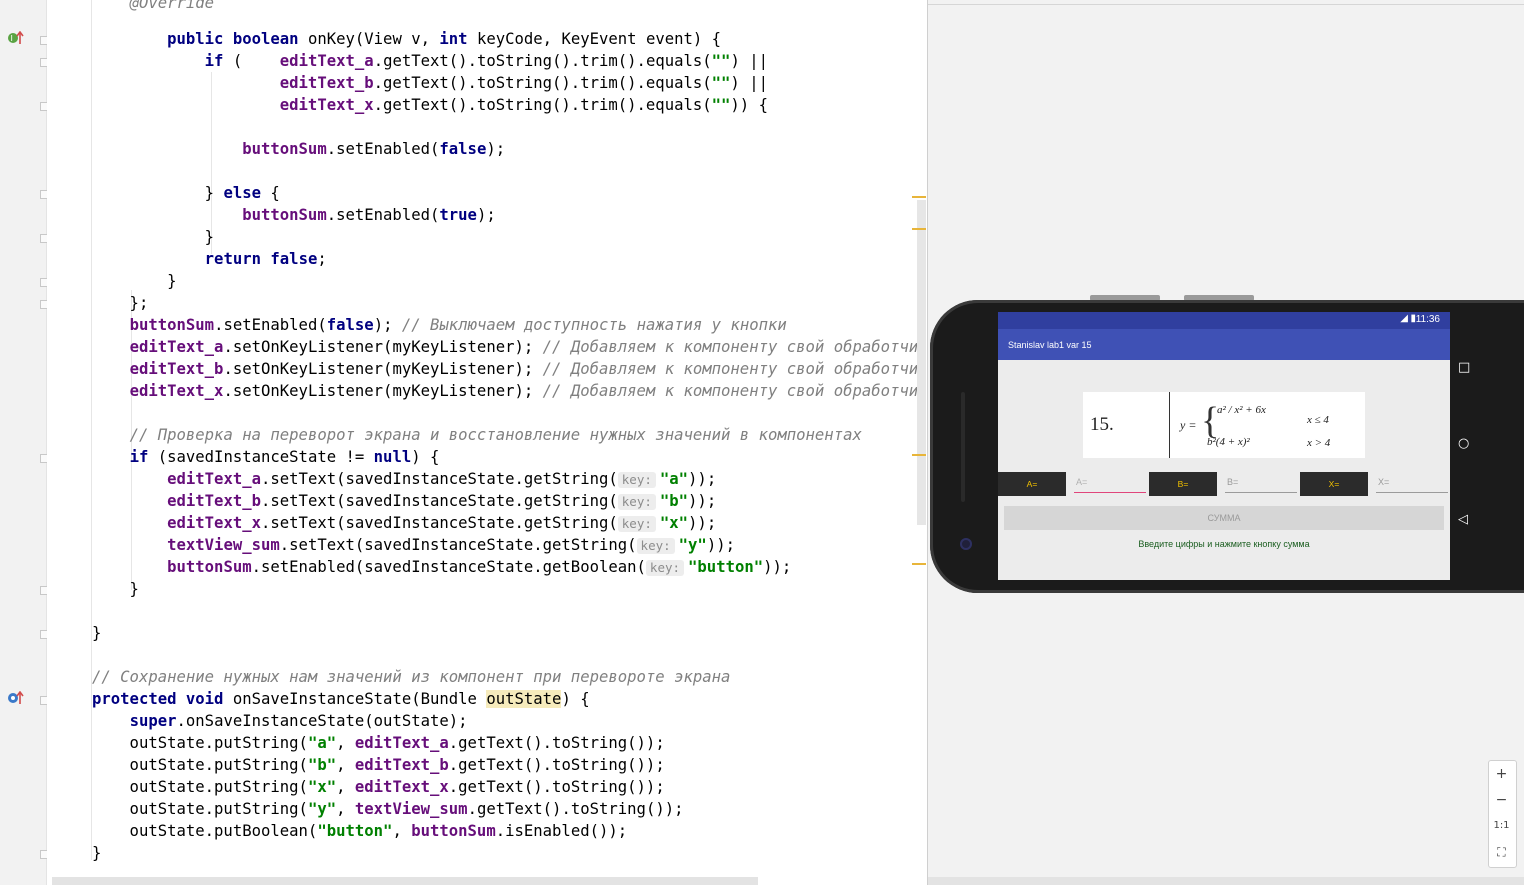 This screenshot has width=1524, height=885. What do you see at coordinates (1224, 518) in the screenshot?
I see `sum-button: СУММА` at bounding box center [1224, 518].